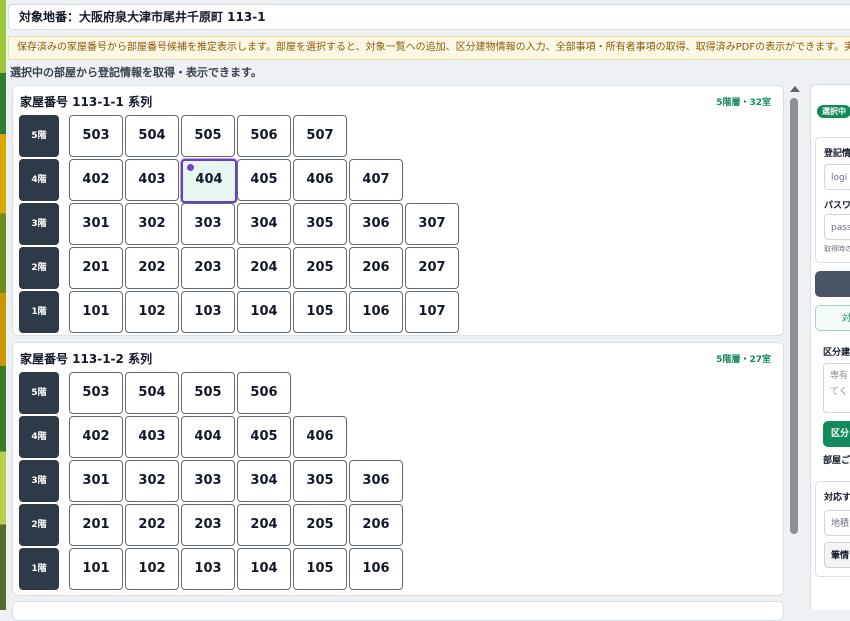 This screenshot has width=850, height=621. Describe the element at coordinates (836, 388) in the screenshot. I see `unit-info-textarea: 専有 てく` at that location.